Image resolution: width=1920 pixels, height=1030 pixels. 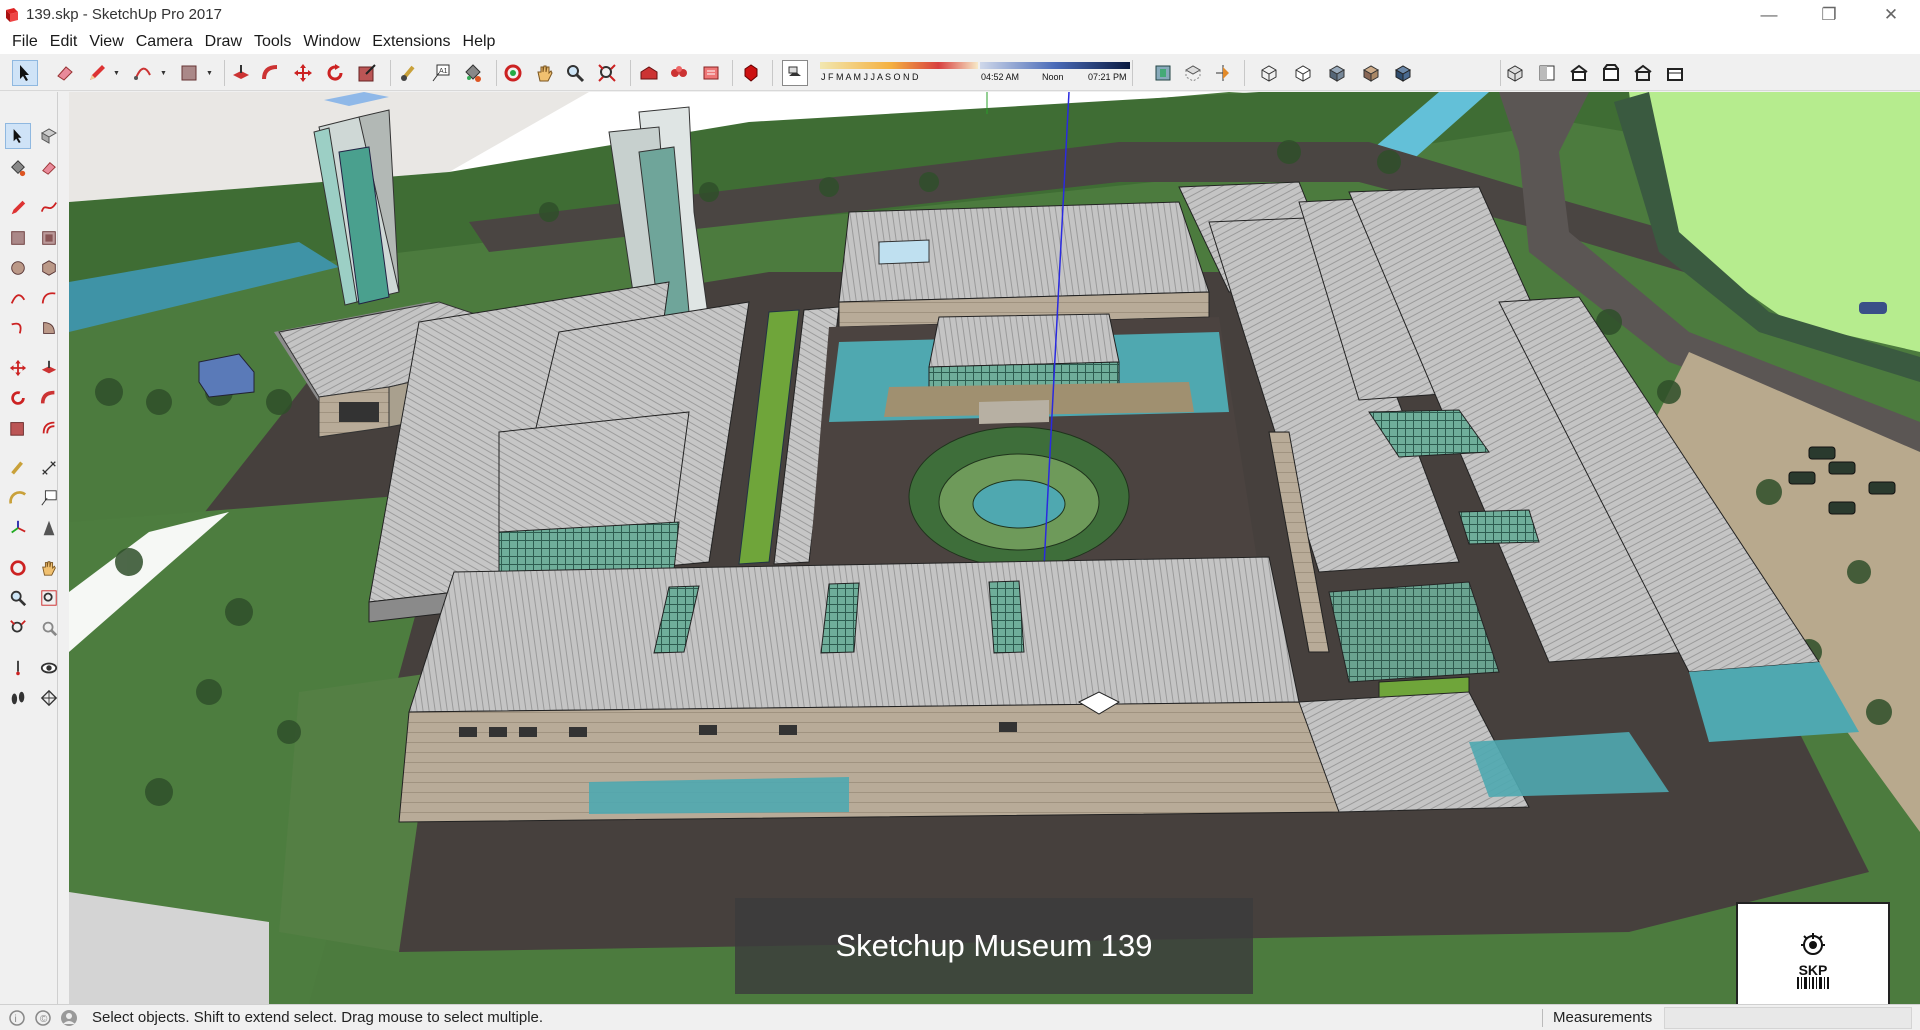 What do you see at coordinates (49, 398) in the screenshot?
I see `follow-me-tool-icon` at bounding box center [49, 398].